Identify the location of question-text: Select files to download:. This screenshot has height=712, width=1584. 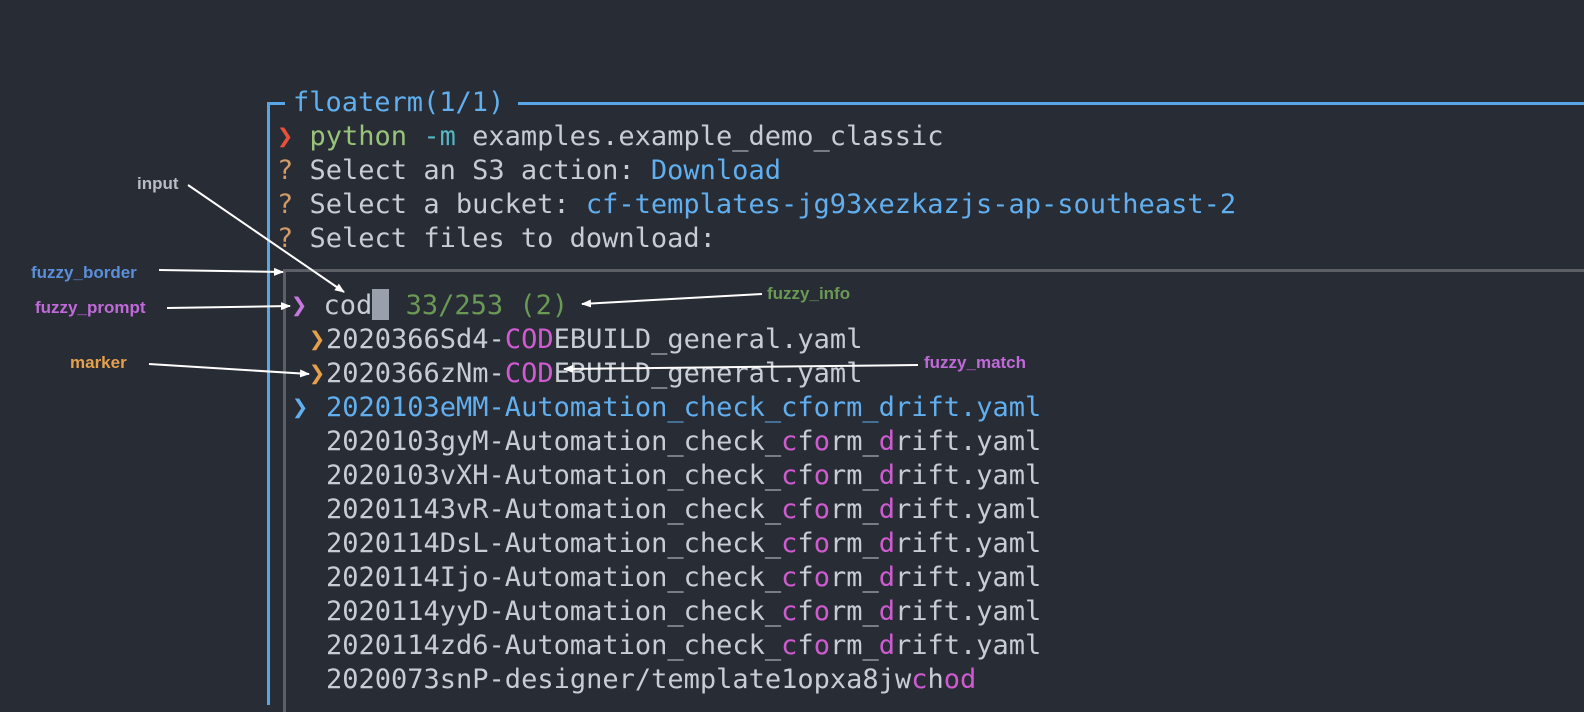
(512, 238).